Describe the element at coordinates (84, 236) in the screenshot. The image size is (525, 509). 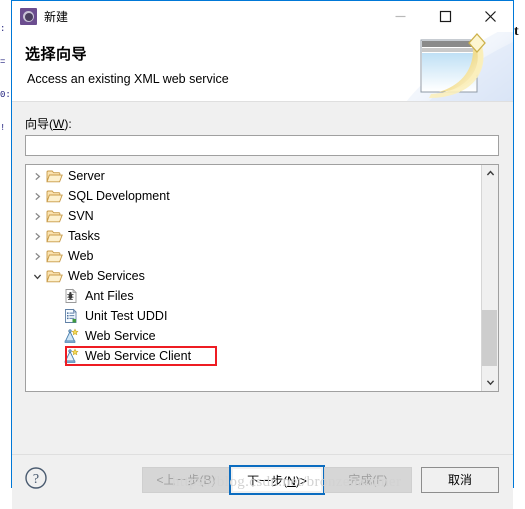
I see `tree-item-label: Tasks` at that location.